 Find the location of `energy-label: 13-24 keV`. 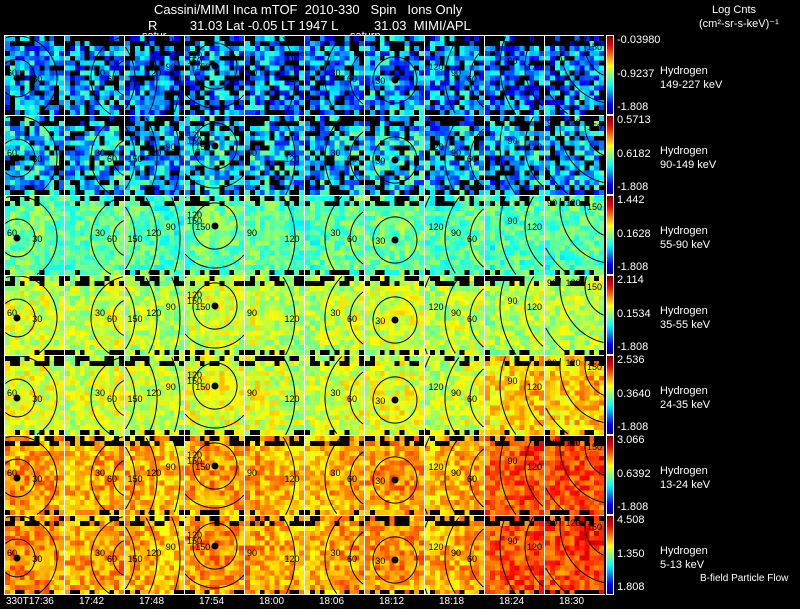

energy-label: 13-24 keV is located at coordinates (685, 485).